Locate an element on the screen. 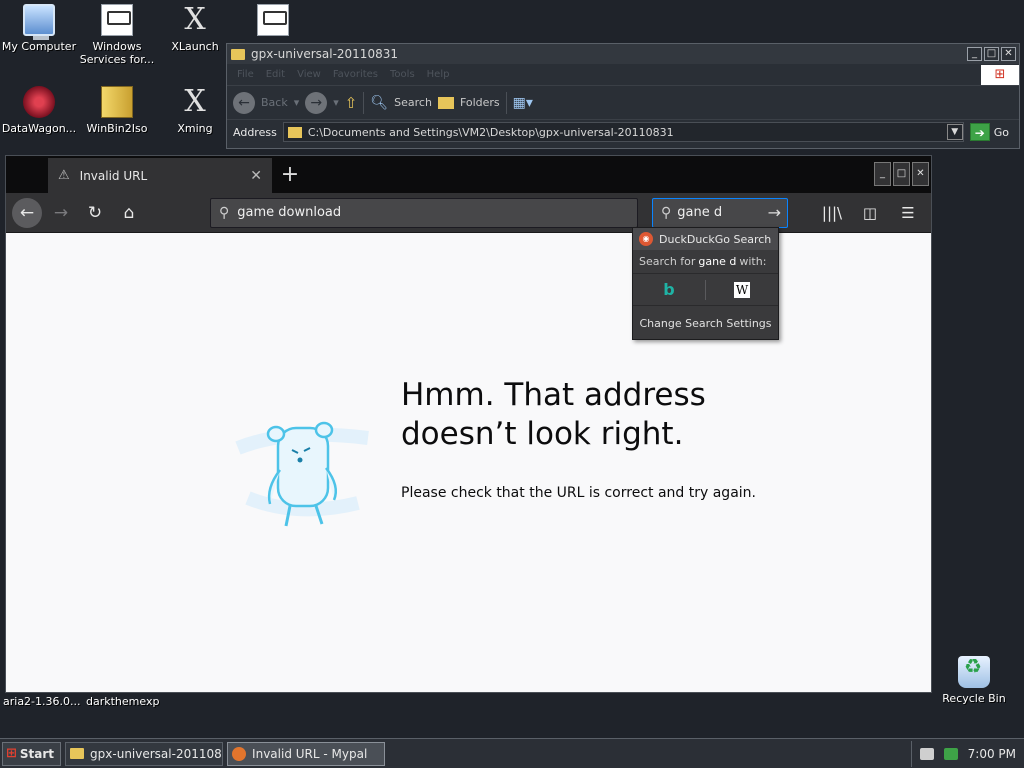 The width and height of the screenshot is (1024, 768). back-button: ← is located at coordinates (27, 212).